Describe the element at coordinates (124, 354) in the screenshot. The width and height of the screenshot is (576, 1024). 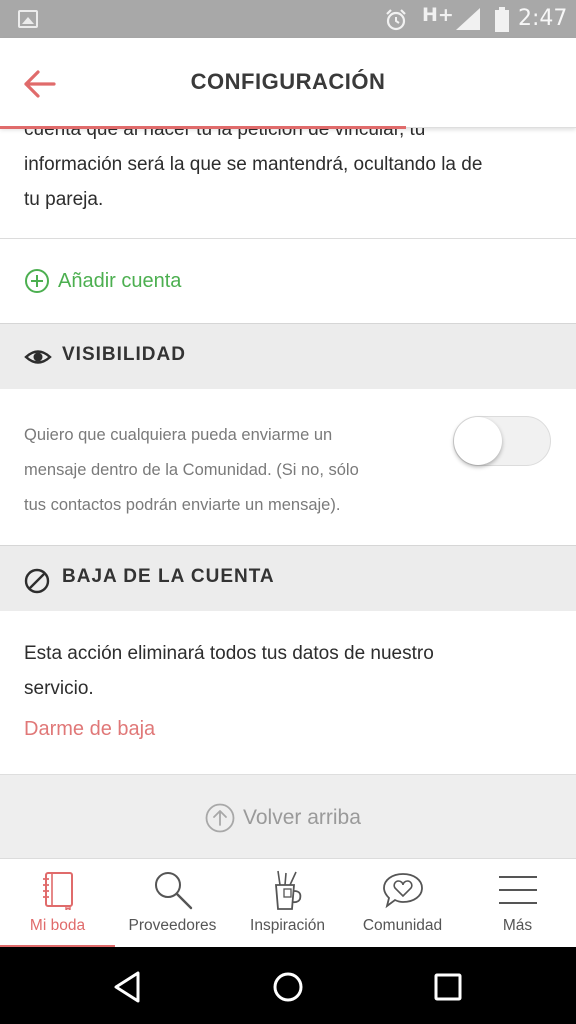
I see `section-title: VISIBILIDAD` at that location.